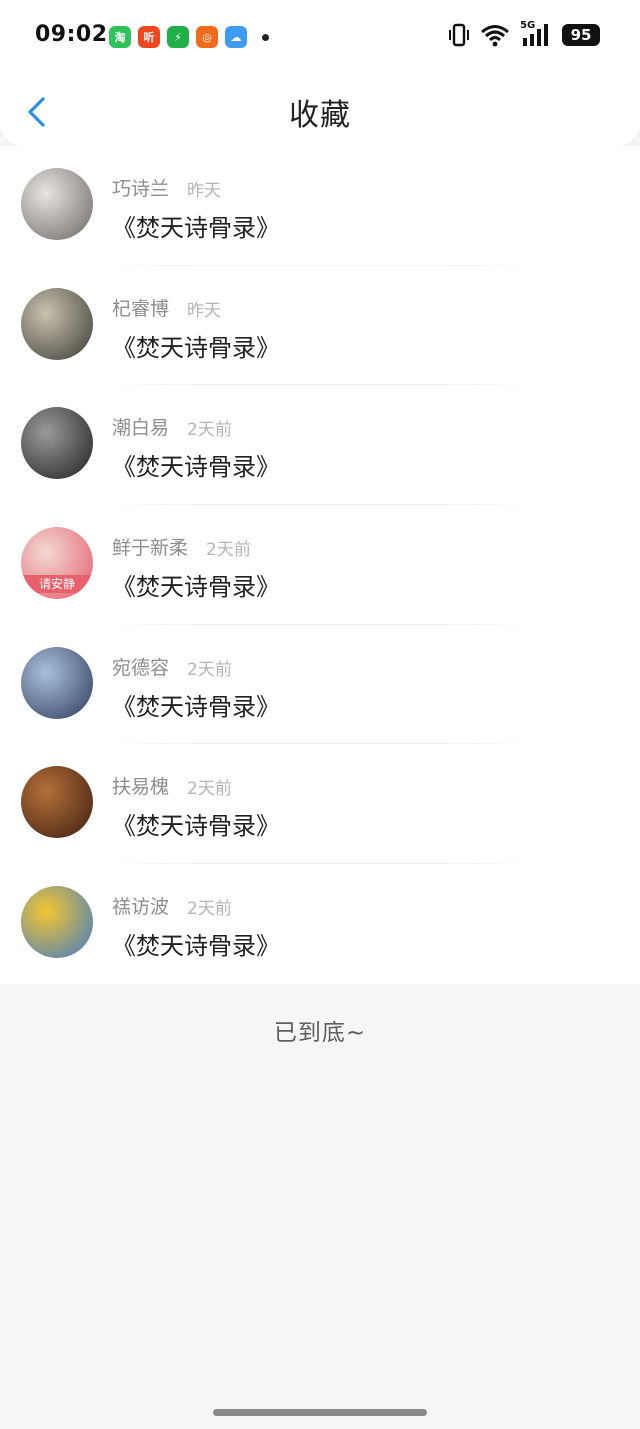 The width and height of the screenshot is (640, 1429). What do you see at coordinates (320, 1033) in the screenshot?
I see `end-of-list-text: 已到底~` at bounding box center [320, 1033].